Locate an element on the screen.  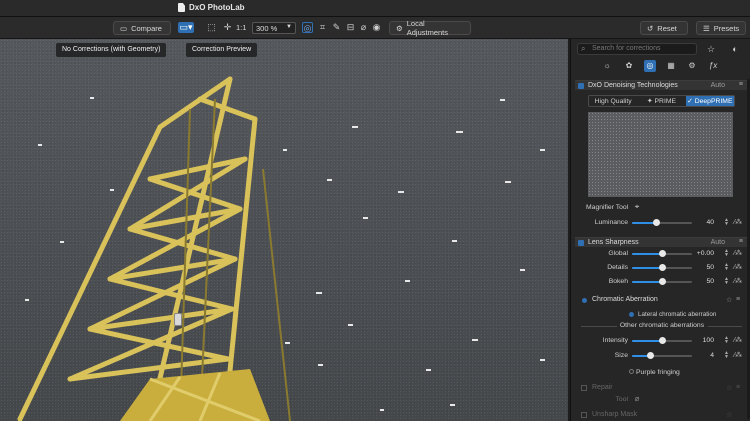
lateral-checkbox is located at coordinates (631, 314).